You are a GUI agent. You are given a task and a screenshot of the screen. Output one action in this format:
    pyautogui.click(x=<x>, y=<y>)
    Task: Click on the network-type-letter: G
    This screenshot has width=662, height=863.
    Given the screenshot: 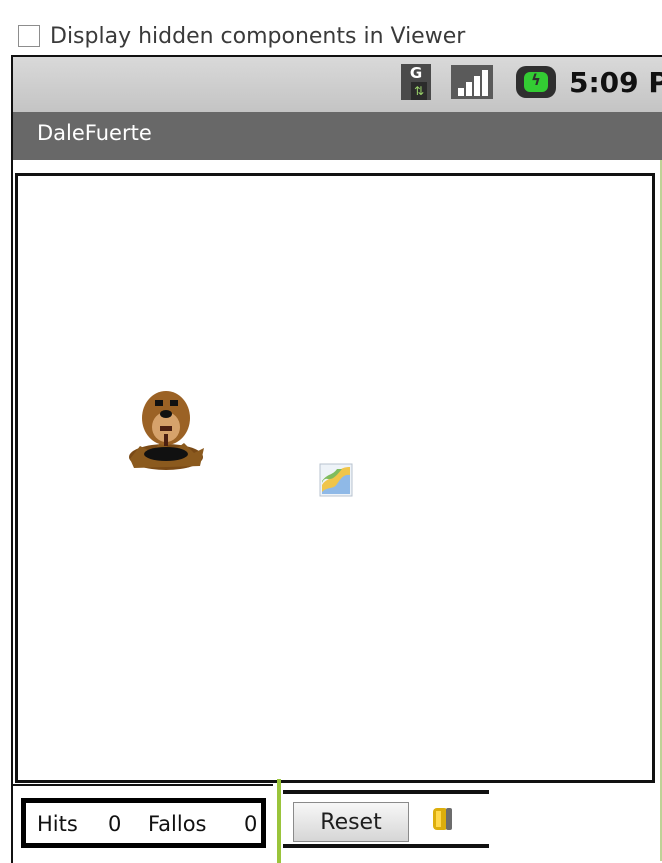 What is the action you would take?
    pyautogui.click(x=416, y=73)
    